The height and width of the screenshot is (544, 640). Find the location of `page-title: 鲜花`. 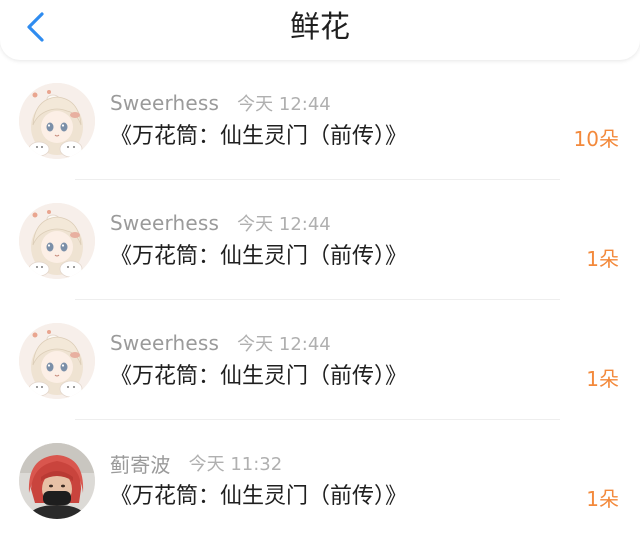

page-title: 鲜花 is located at coordinates (320, 27).